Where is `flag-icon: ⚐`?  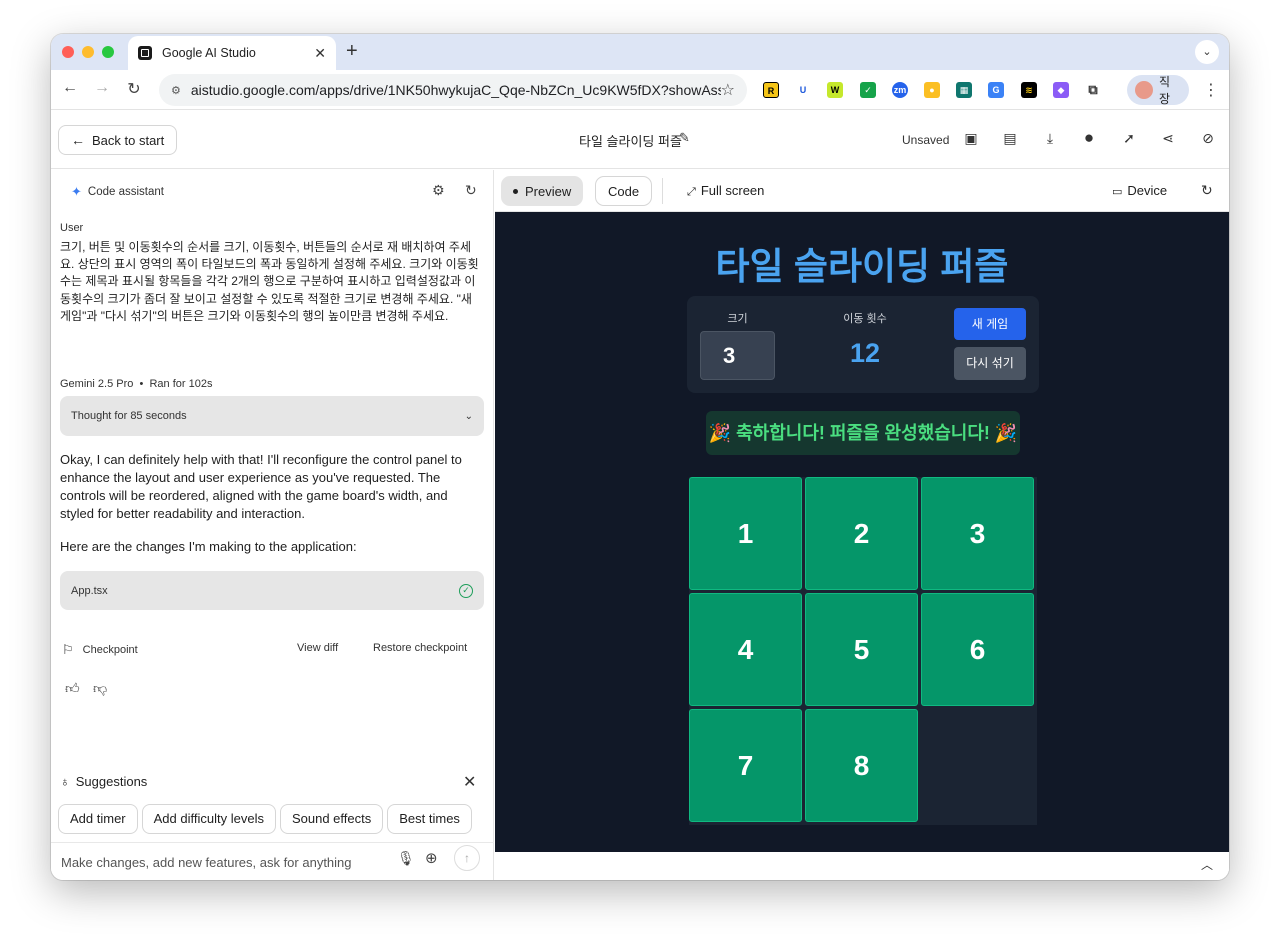
flag-icon: ⚐ is located at coordinates (68, 649).